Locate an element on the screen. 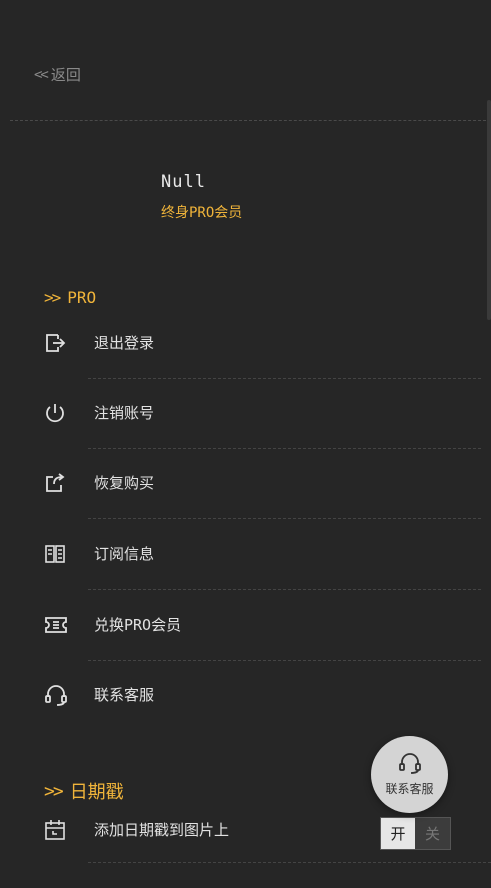  power-icon is located at coordinates (59, 413).